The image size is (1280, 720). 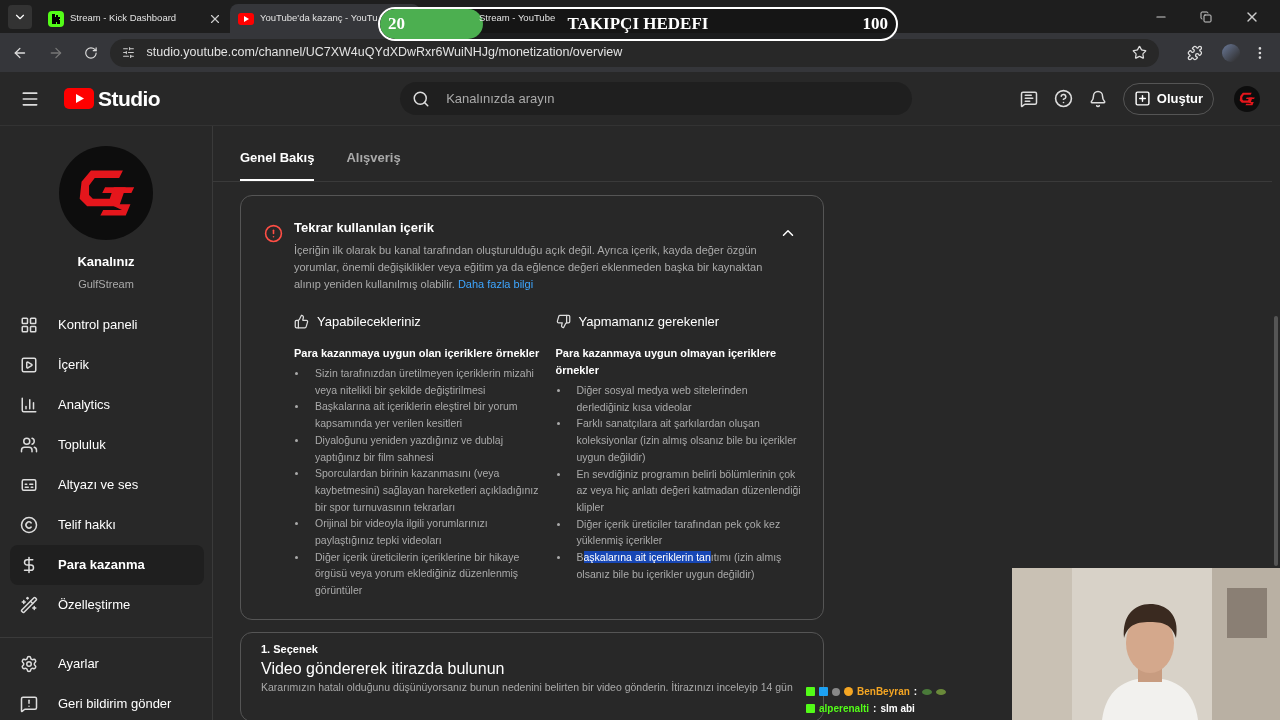 I want to click on captions-icon, so click(x=29, y=485).